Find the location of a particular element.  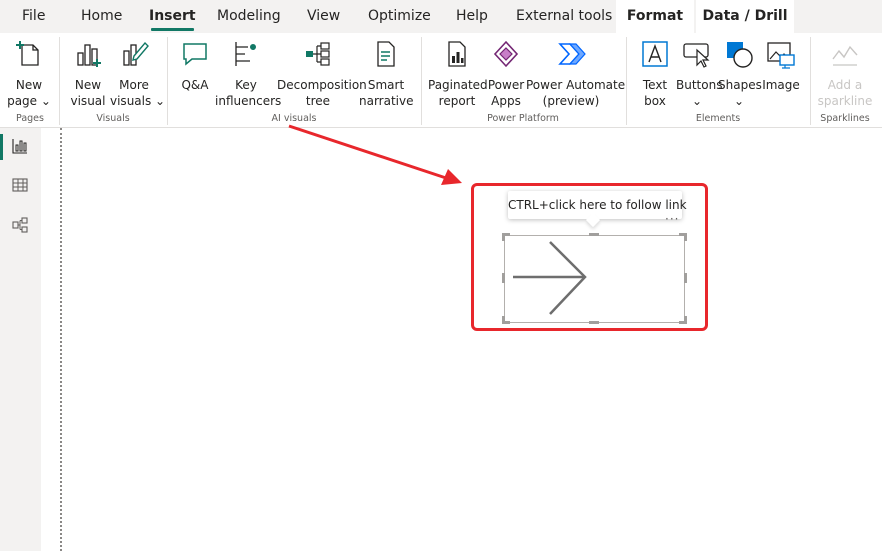

group-label-visuals: Visuals is located at coordinates (113, 118).